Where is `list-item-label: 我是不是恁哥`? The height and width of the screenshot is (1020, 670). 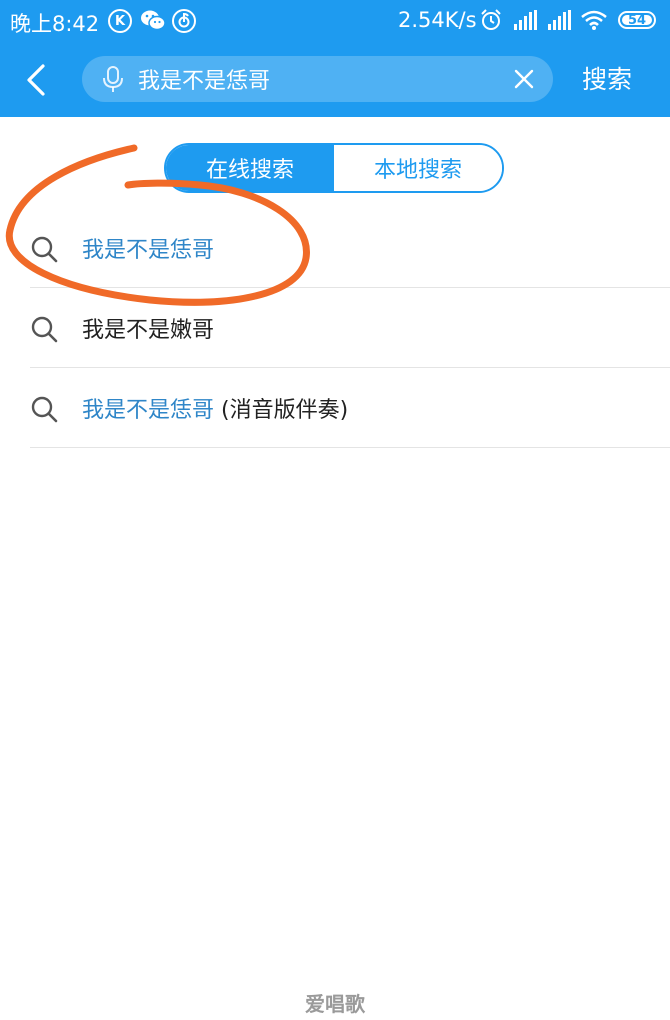
list-item-label: 我是不是恁哥 is located at coordinates (148, 248).